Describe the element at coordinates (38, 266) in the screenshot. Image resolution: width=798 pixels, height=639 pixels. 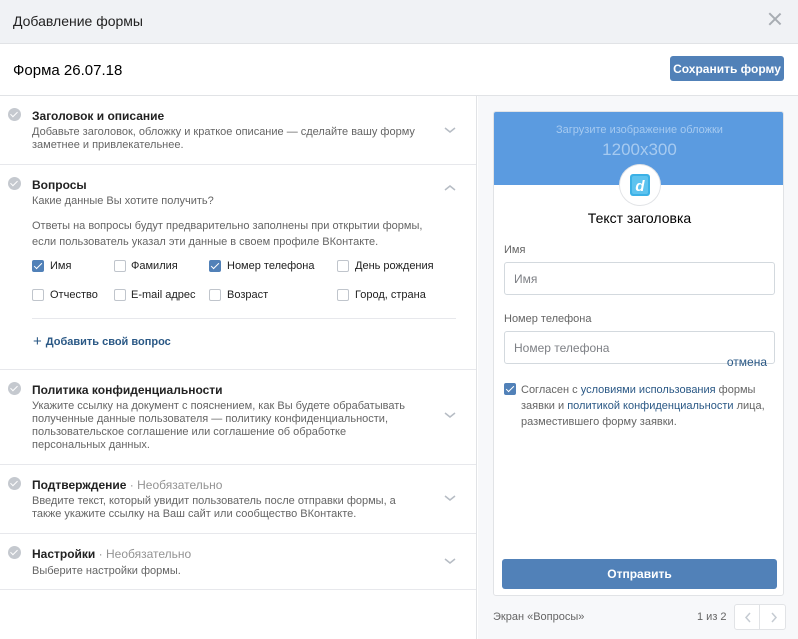
I see `field-checkbox-name` at that location.